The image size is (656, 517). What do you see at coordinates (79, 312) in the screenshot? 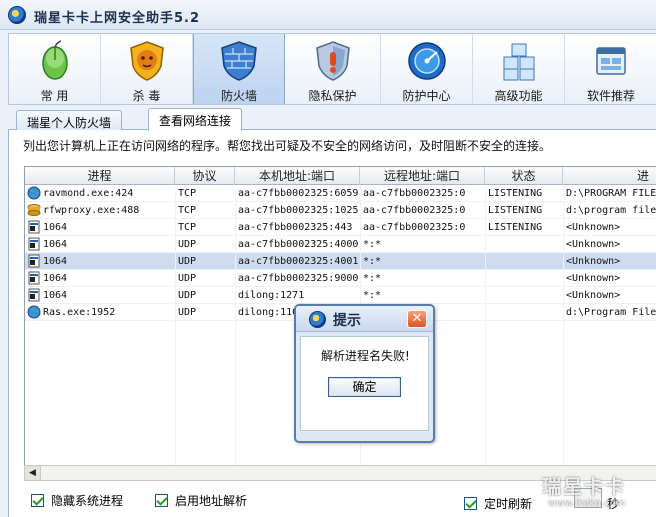
I see `cell-process: Ras.exe:1952` at bounding box center [79, 312].